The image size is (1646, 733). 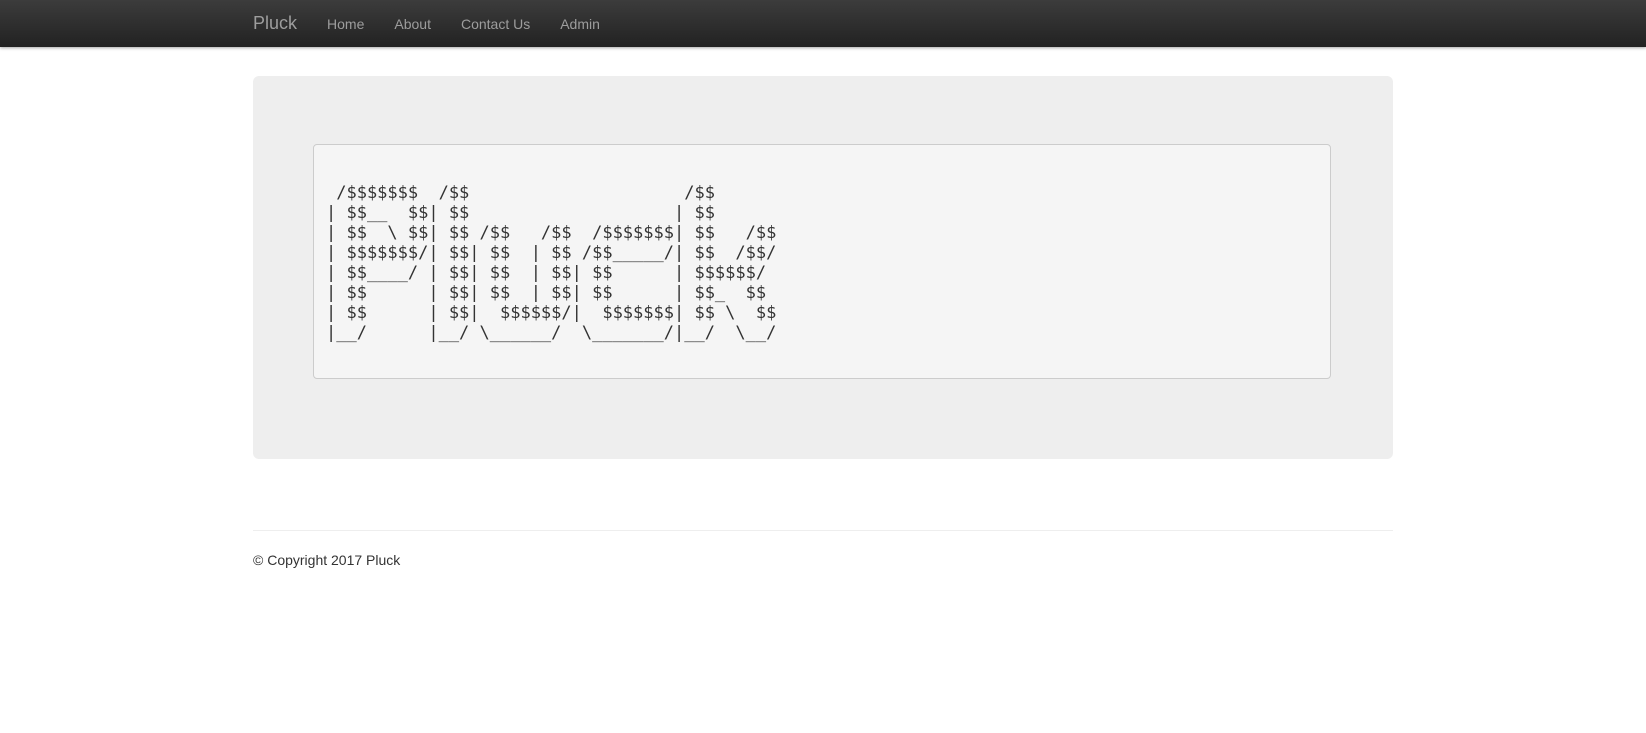 I want to click on footer-copyright: © Copyright 2017 Pluck, so click(x=327, y=560).